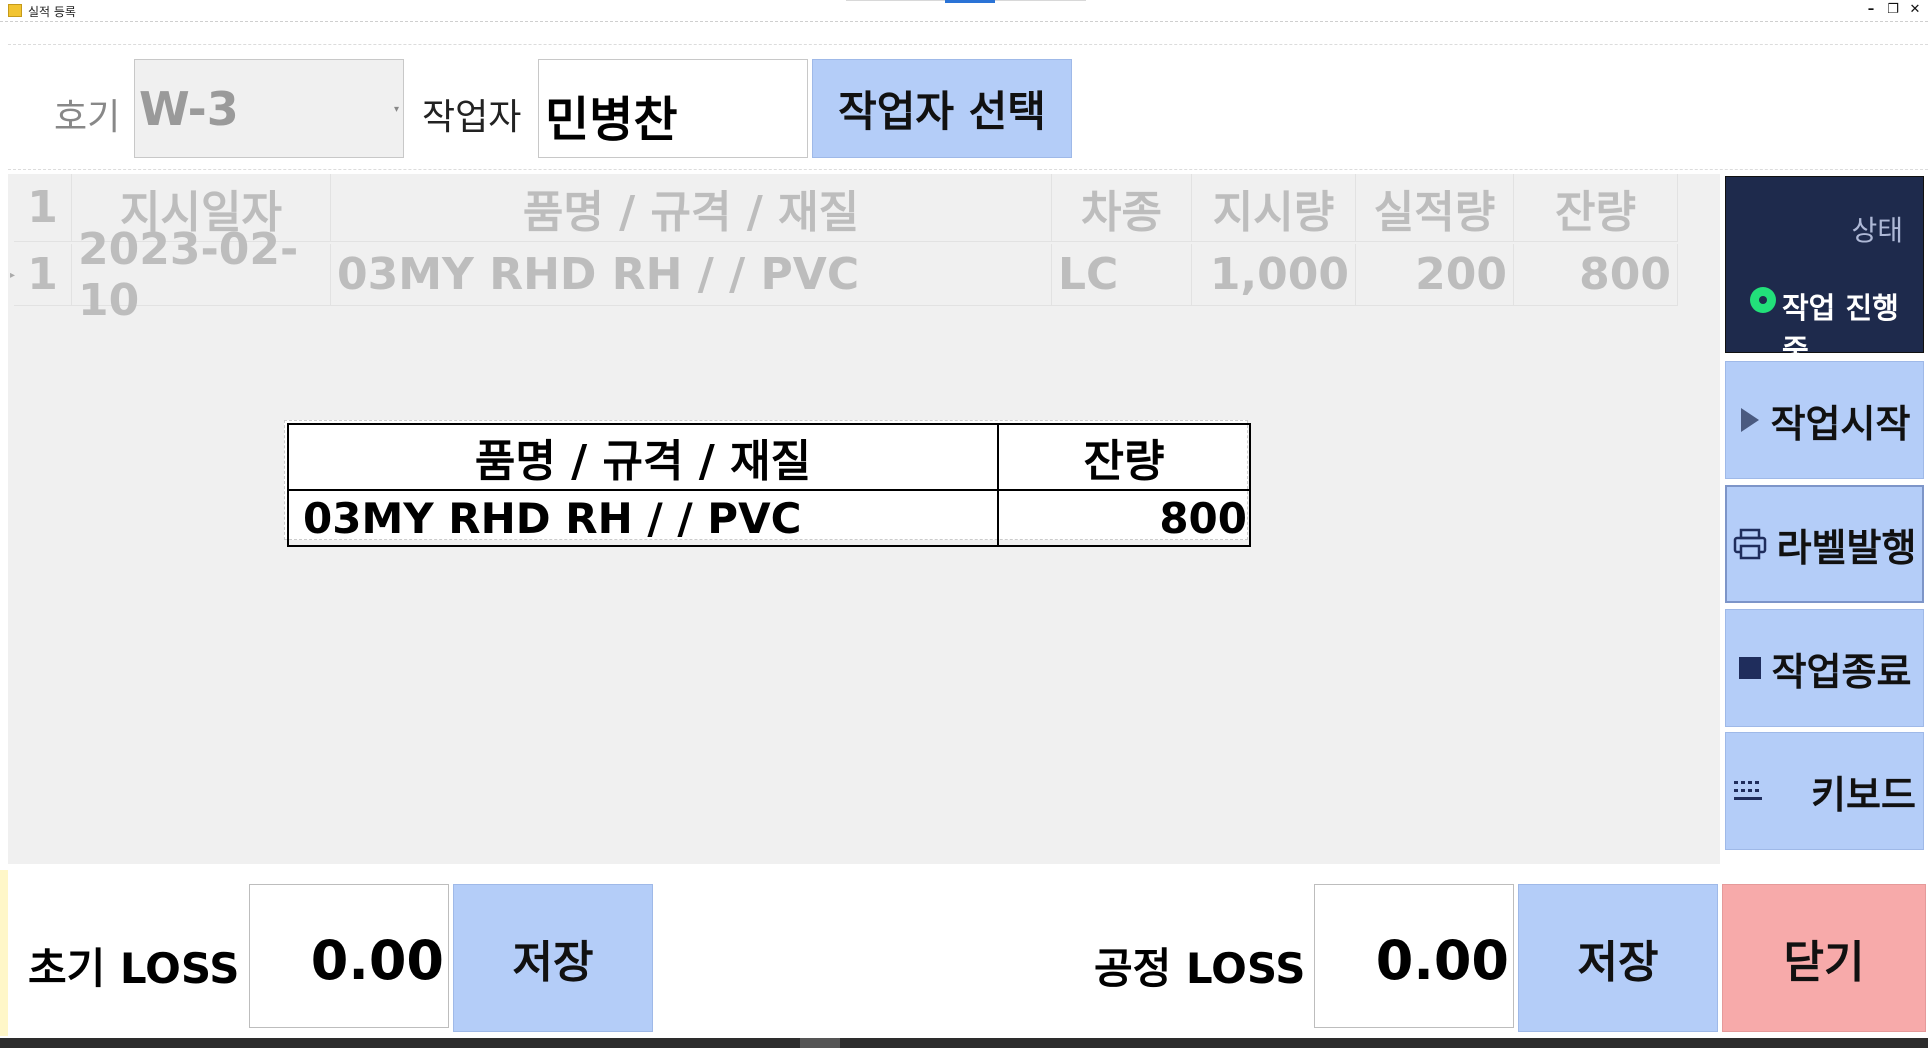  I want to click on hogi-label: 호기, so click(87, 117).